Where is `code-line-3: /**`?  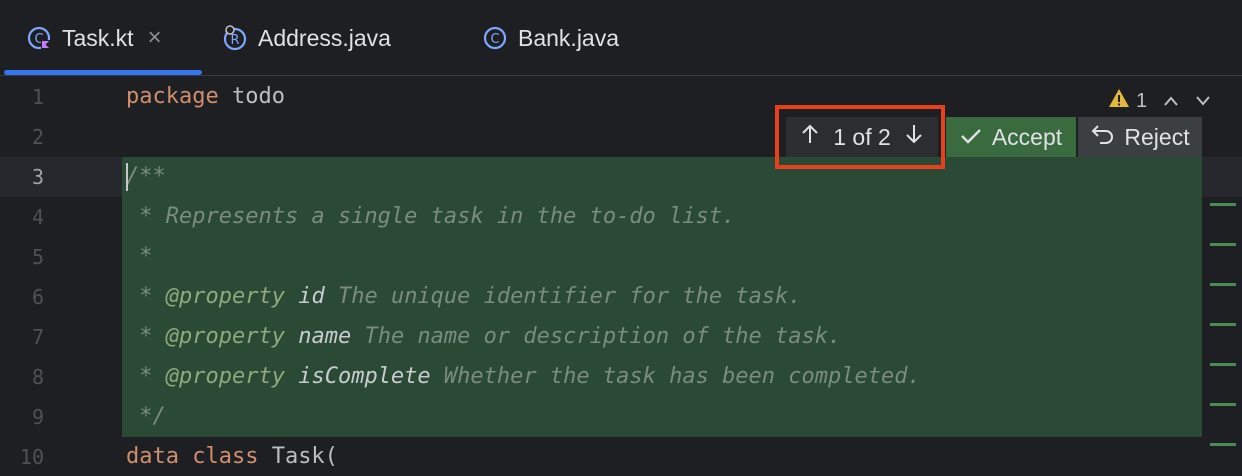 code-line-3: /** is located at coordinates (146, 176).